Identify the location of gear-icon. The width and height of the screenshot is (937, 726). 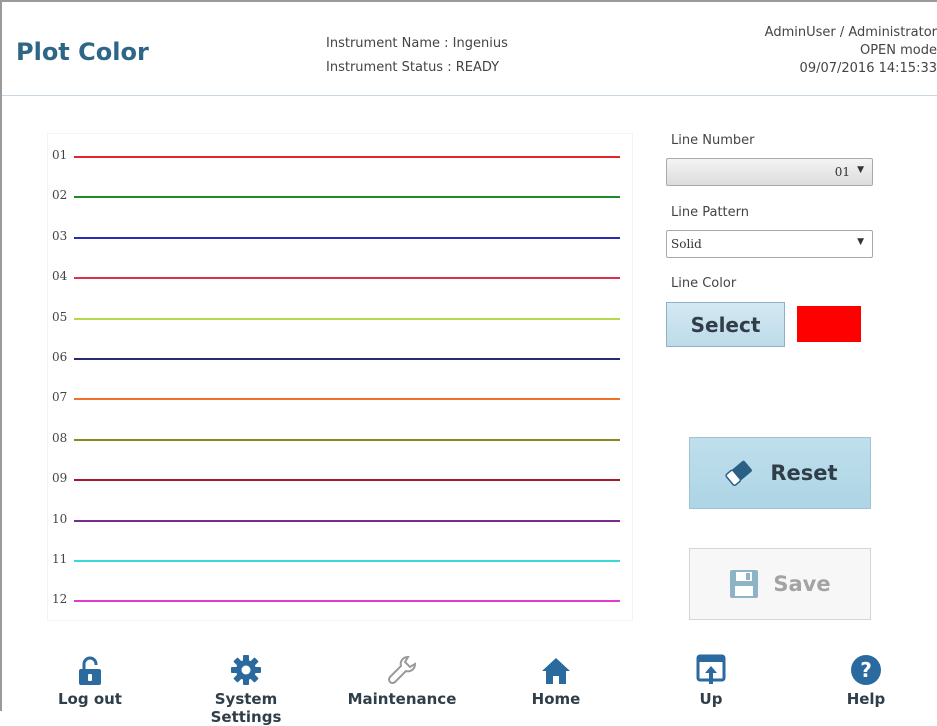
(246, 669).